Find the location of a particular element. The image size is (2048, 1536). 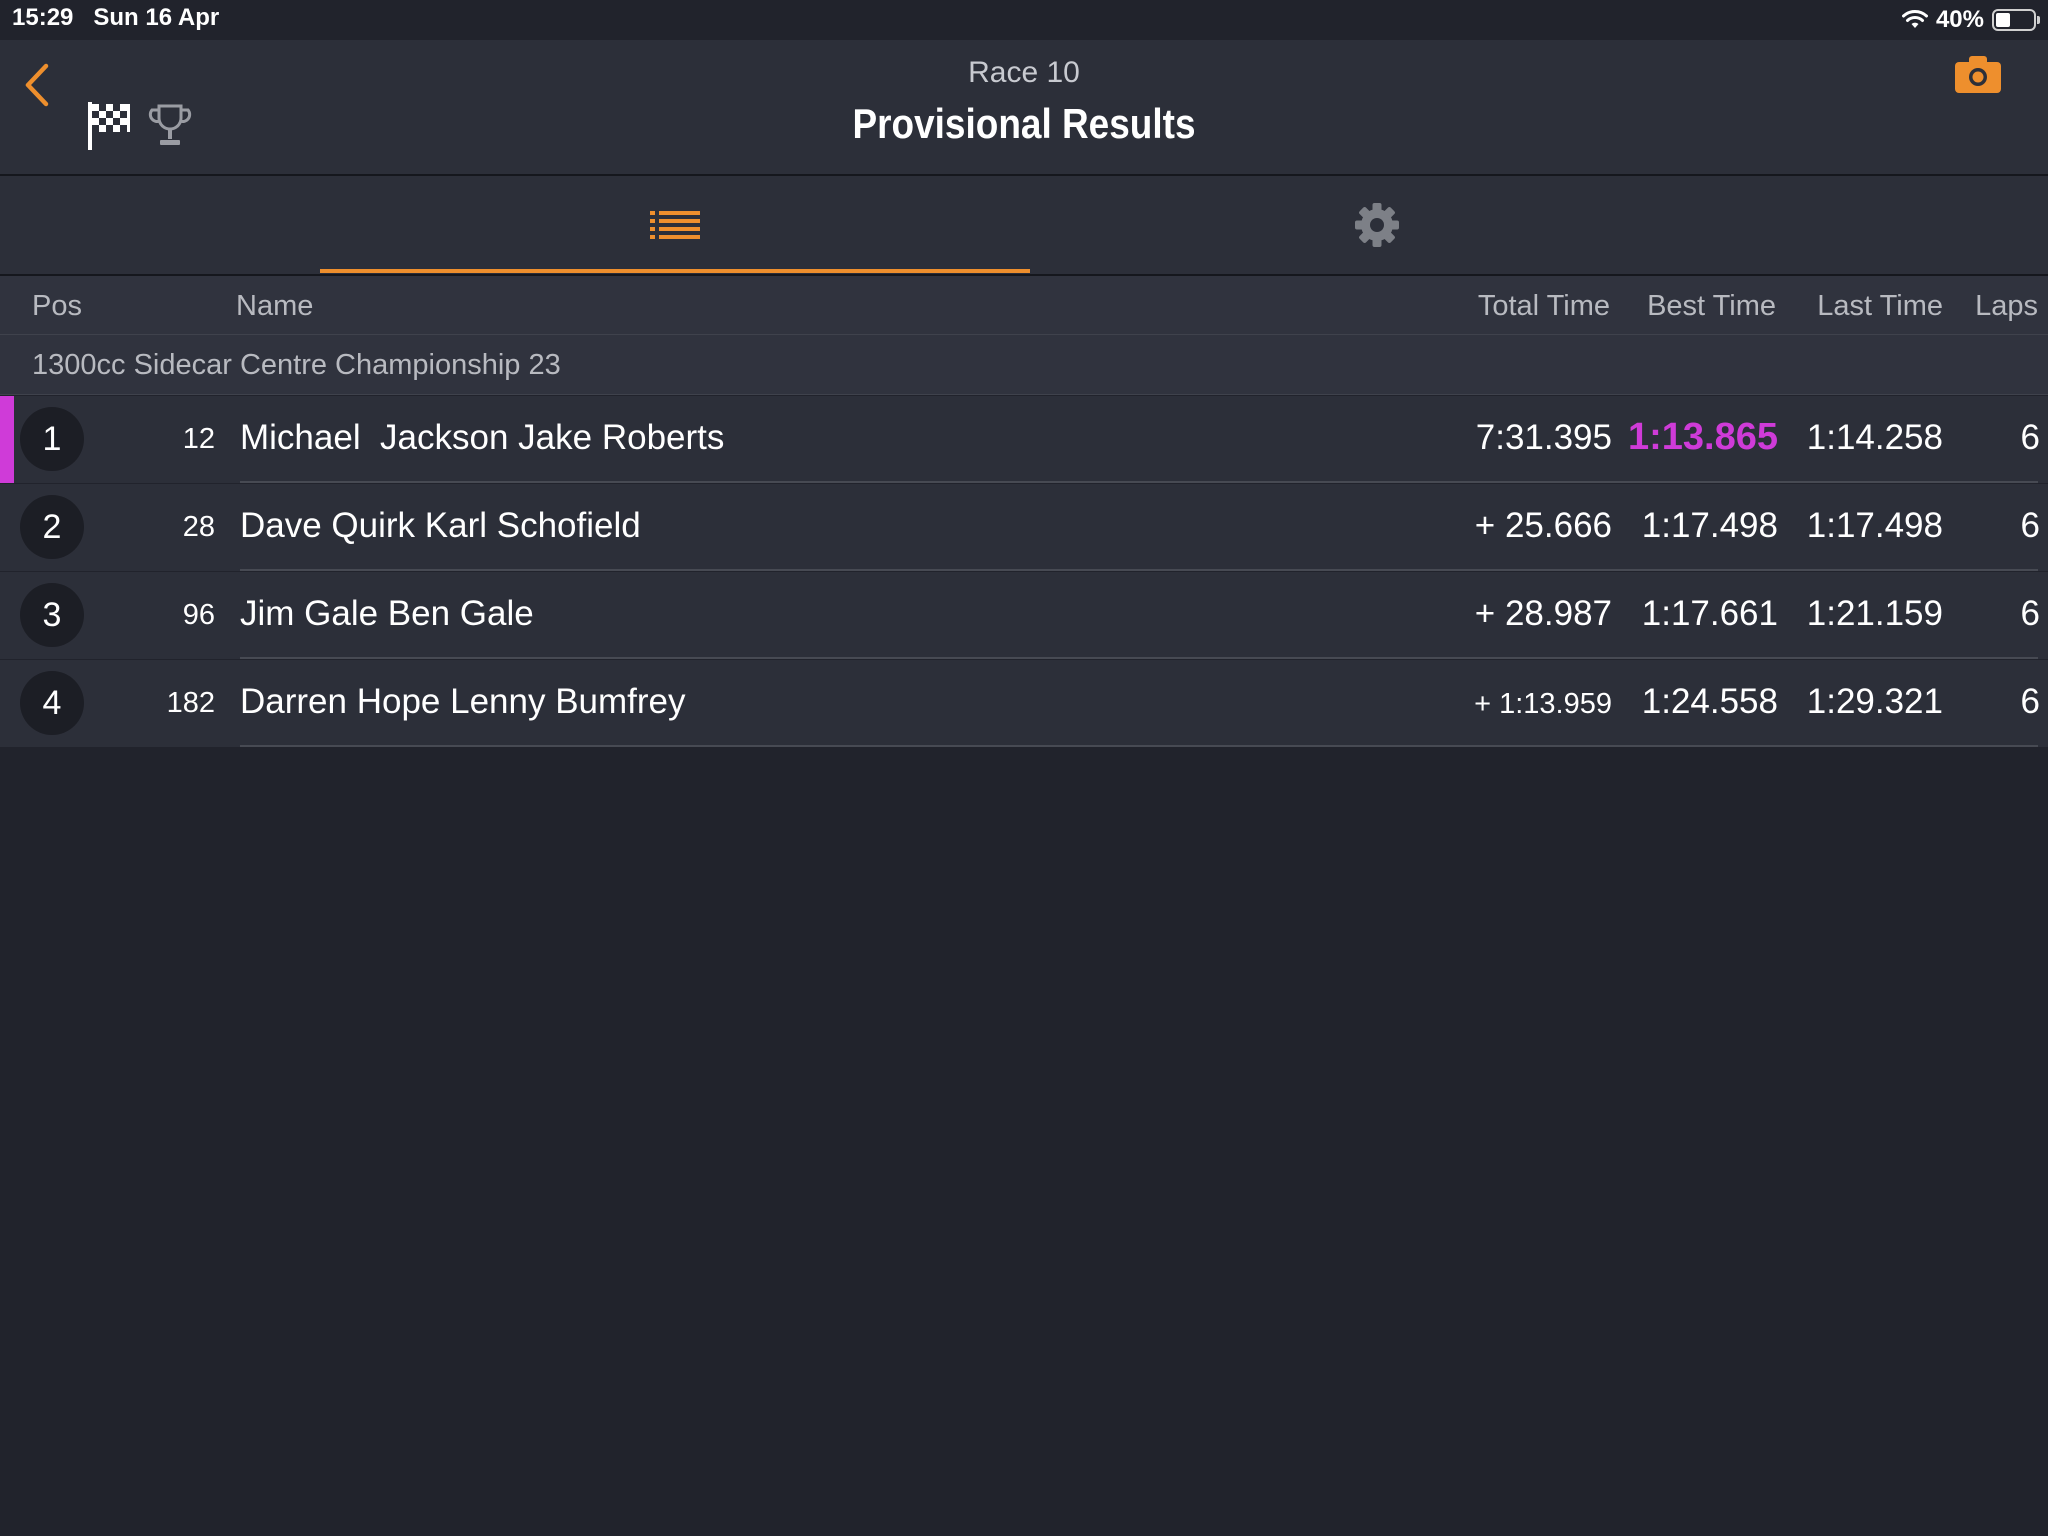

best-time: 1:24.558 is located at coordinates (1709, 701).